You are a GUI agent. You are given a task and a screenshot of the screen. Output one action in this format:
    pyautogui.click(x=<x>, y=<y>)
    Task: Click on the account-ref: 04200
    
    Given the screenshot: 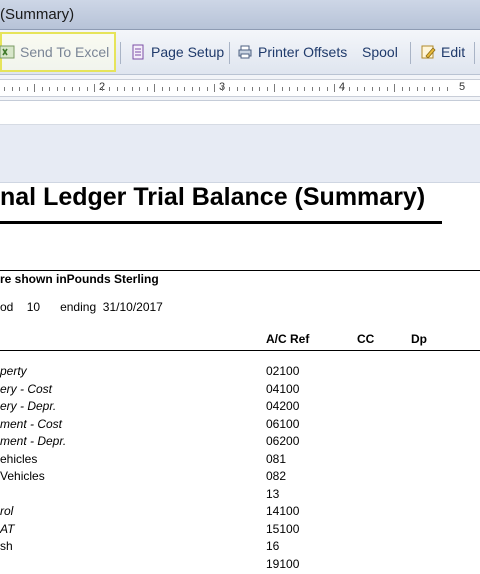 What is the action you would take?
    pyautogui.click(x=283, y=406)
    